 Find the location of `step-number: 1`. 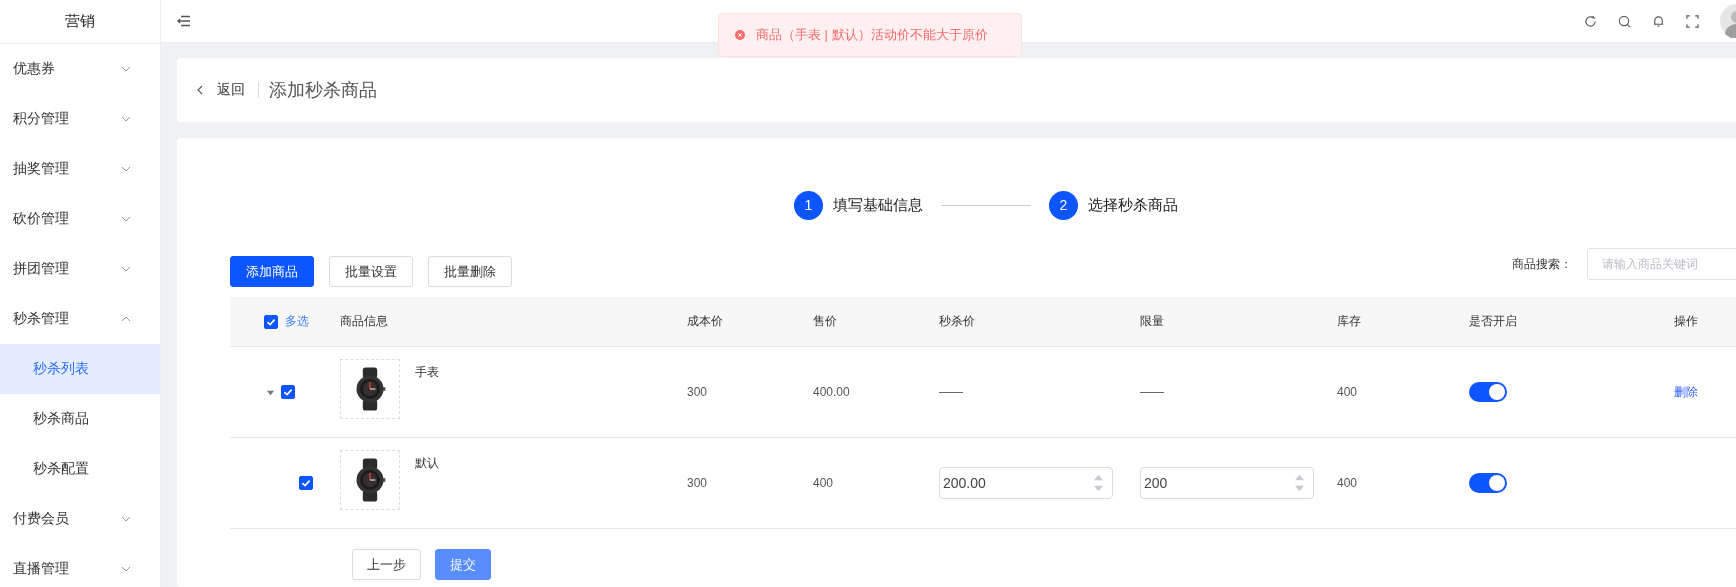

step-number: 1 is located at coordinates (808, 205).